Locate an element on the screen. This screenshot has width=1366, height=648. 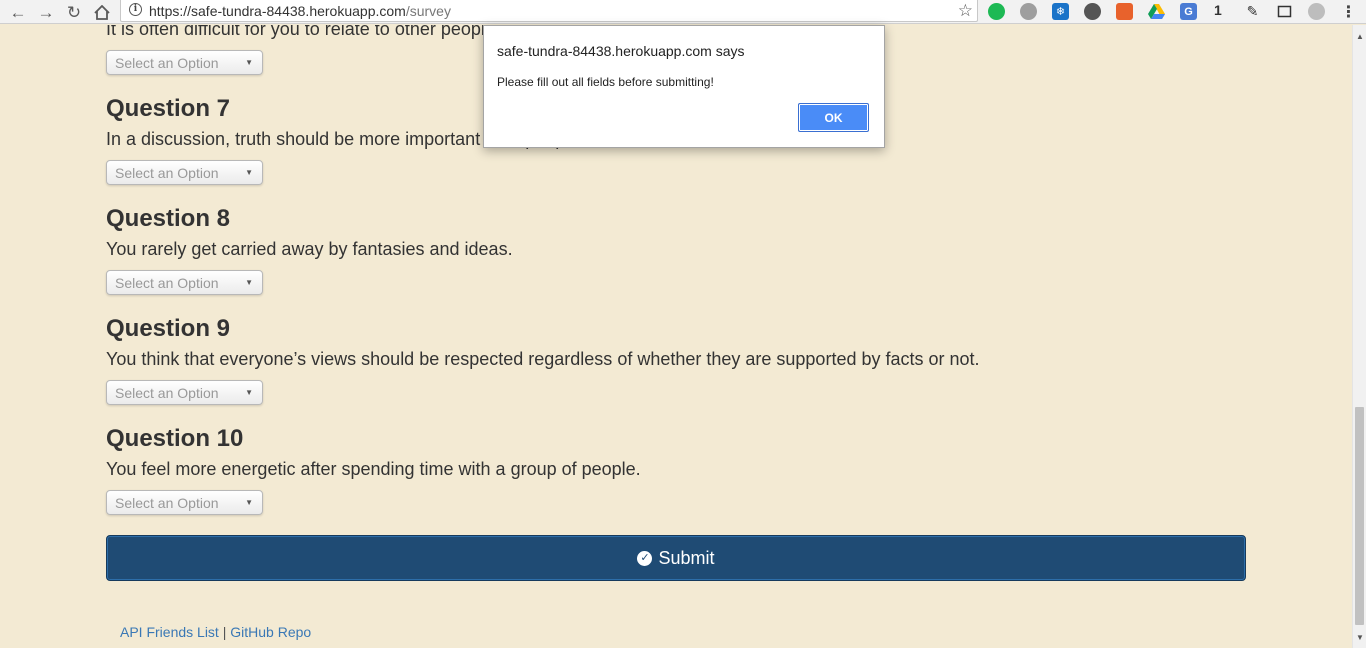
submit-button: ✓ Submit is located at coordinates (676, 558).